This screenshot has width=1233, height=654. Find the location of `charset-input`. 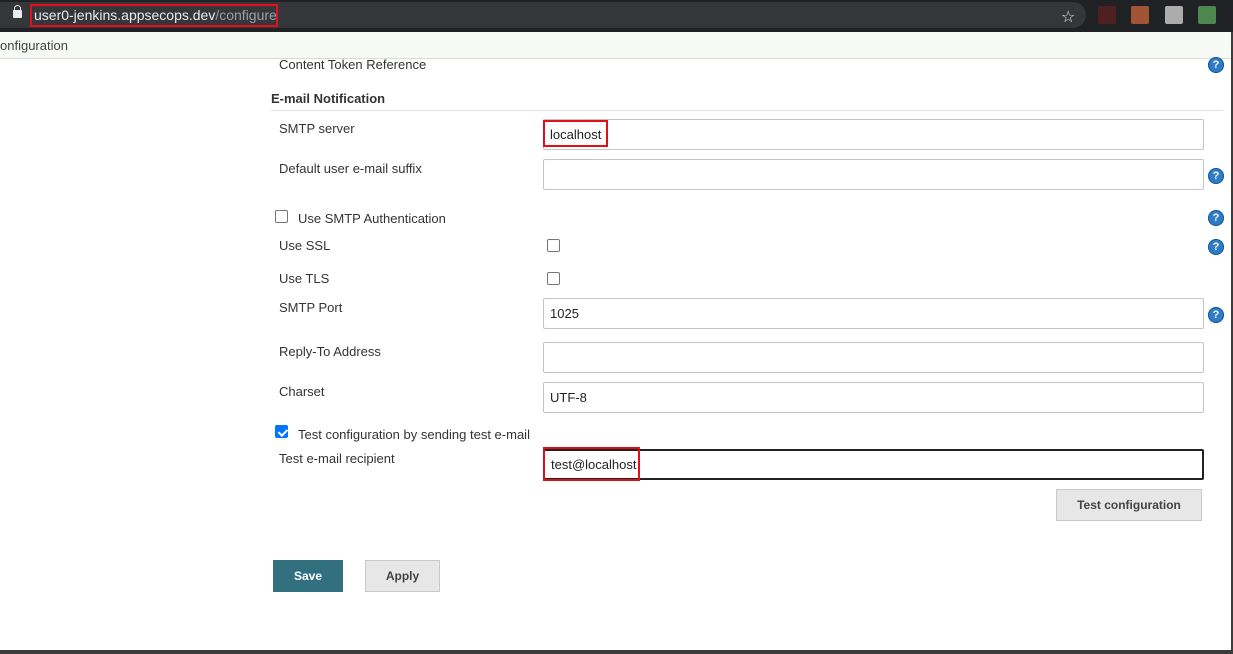

charset-input is located at coordinates (873, 397).